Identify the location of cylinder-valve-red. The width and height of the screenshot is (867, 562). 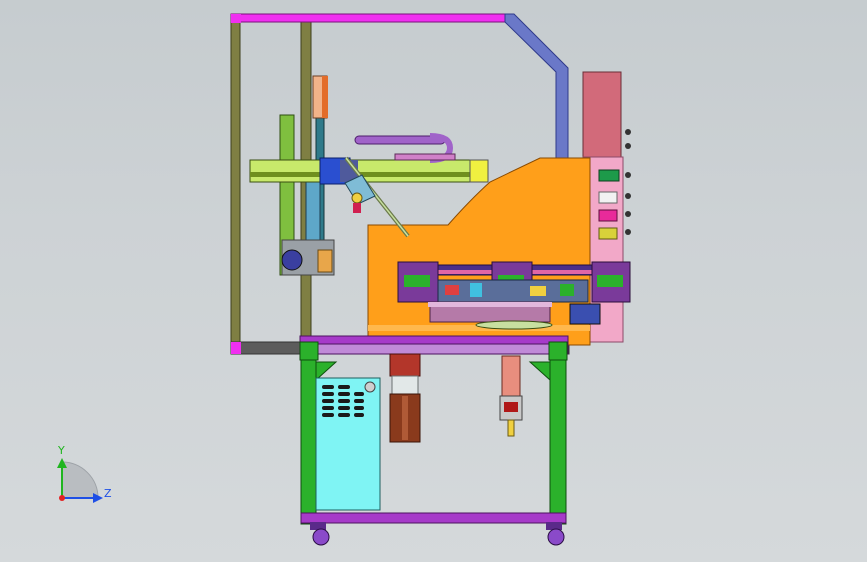
(511, 407).